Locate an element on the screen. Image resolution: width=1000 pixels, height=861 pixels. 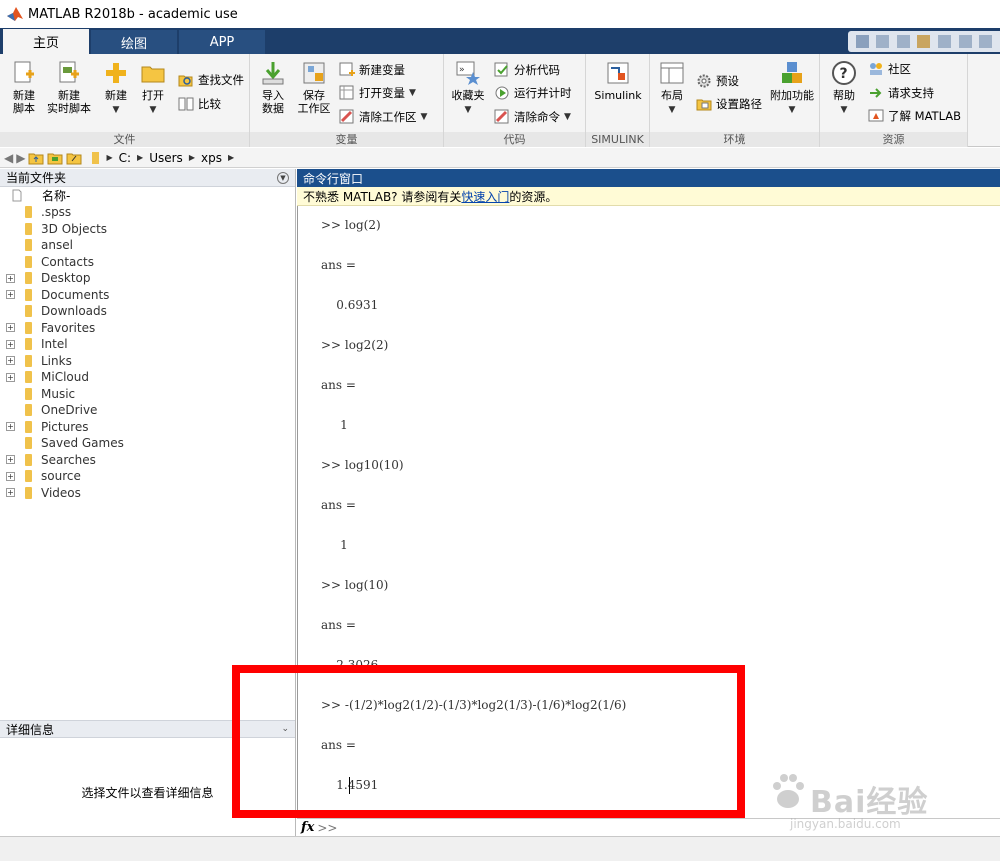
list-item: Contacts is located at coordinates (147, 262).